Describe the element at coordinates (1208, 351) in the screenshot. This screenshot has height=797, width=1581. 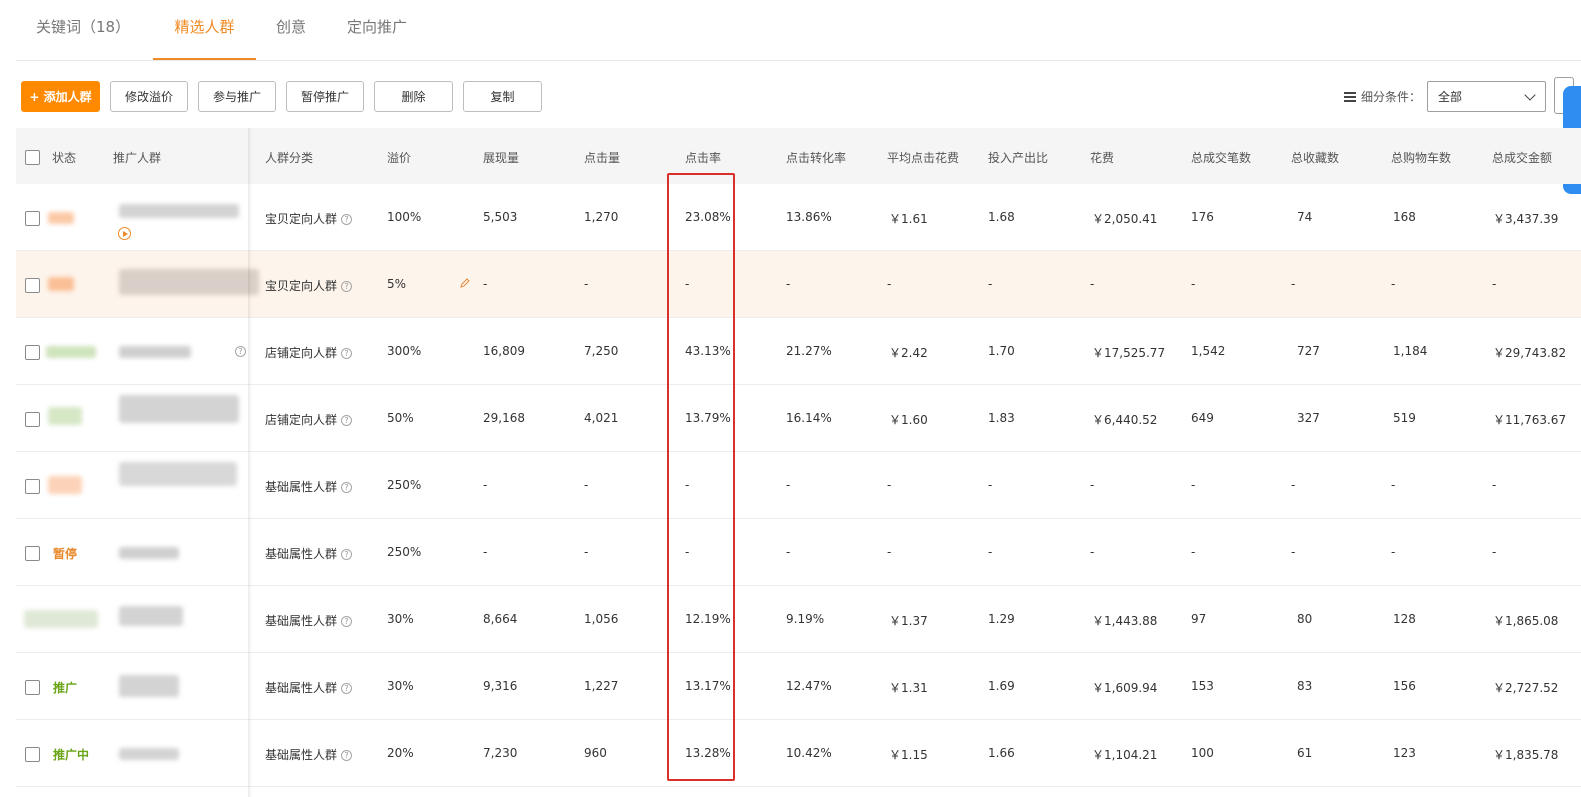
I see `orders-value: 1,542` at that location.